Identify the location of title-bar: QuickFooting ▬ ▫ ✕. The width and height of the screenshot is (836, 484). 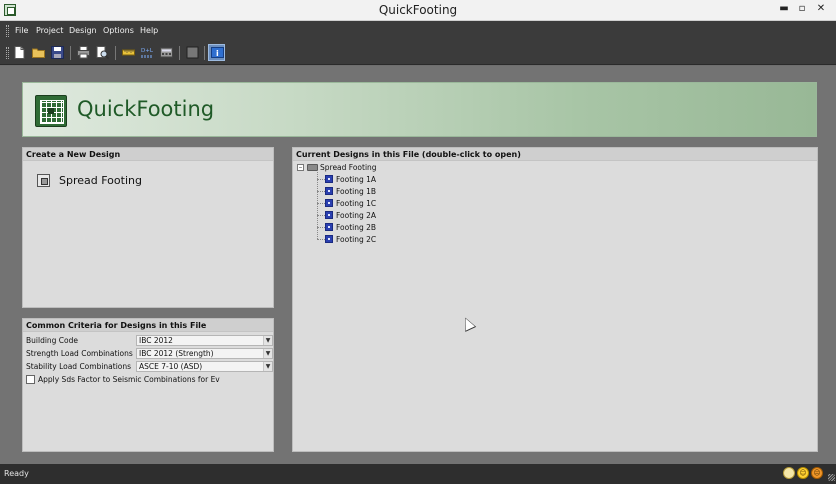
(418, 10).